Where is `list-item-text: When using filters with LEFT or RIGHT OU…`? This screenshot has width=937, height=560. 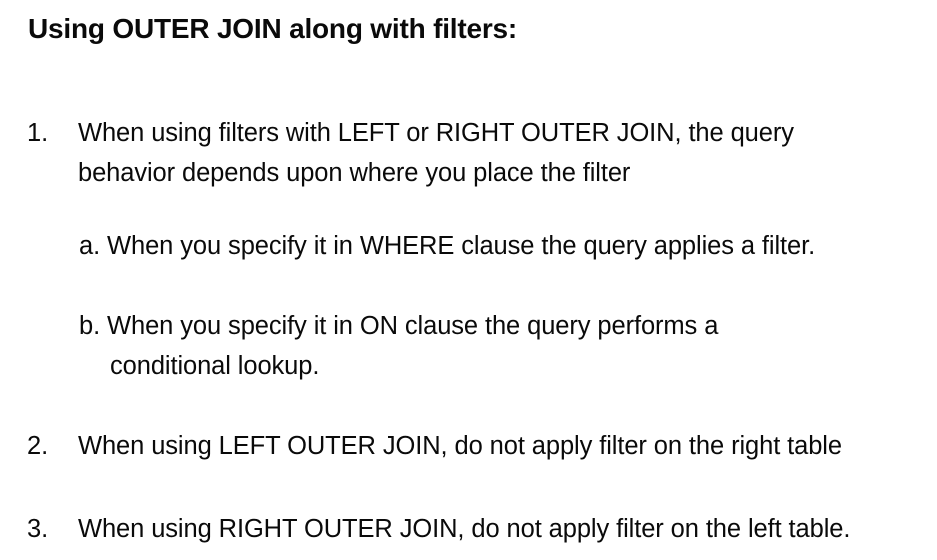
list-item-text: When using filters with LEFT or RIGHT OU… is located at coordinates (436, 153).